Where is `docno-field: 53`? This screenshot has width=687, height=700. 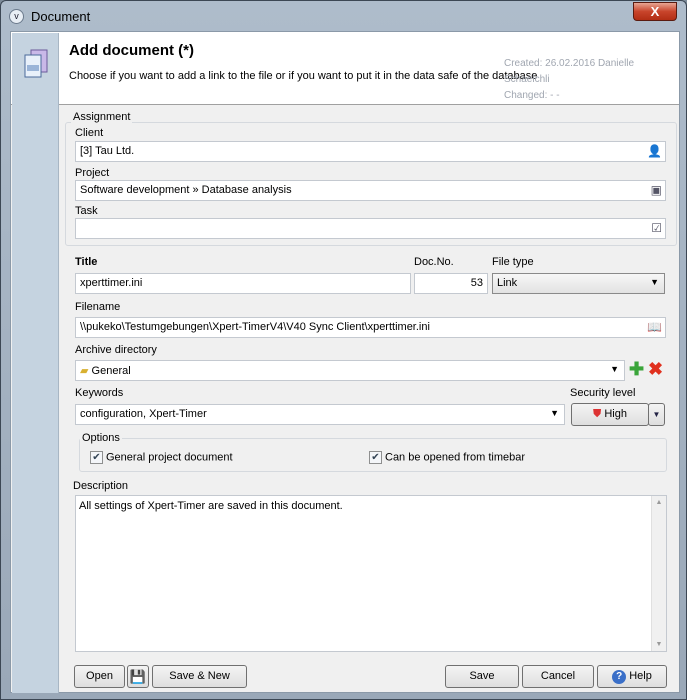
docno-field: 53 is located at coordinates (451, 283).